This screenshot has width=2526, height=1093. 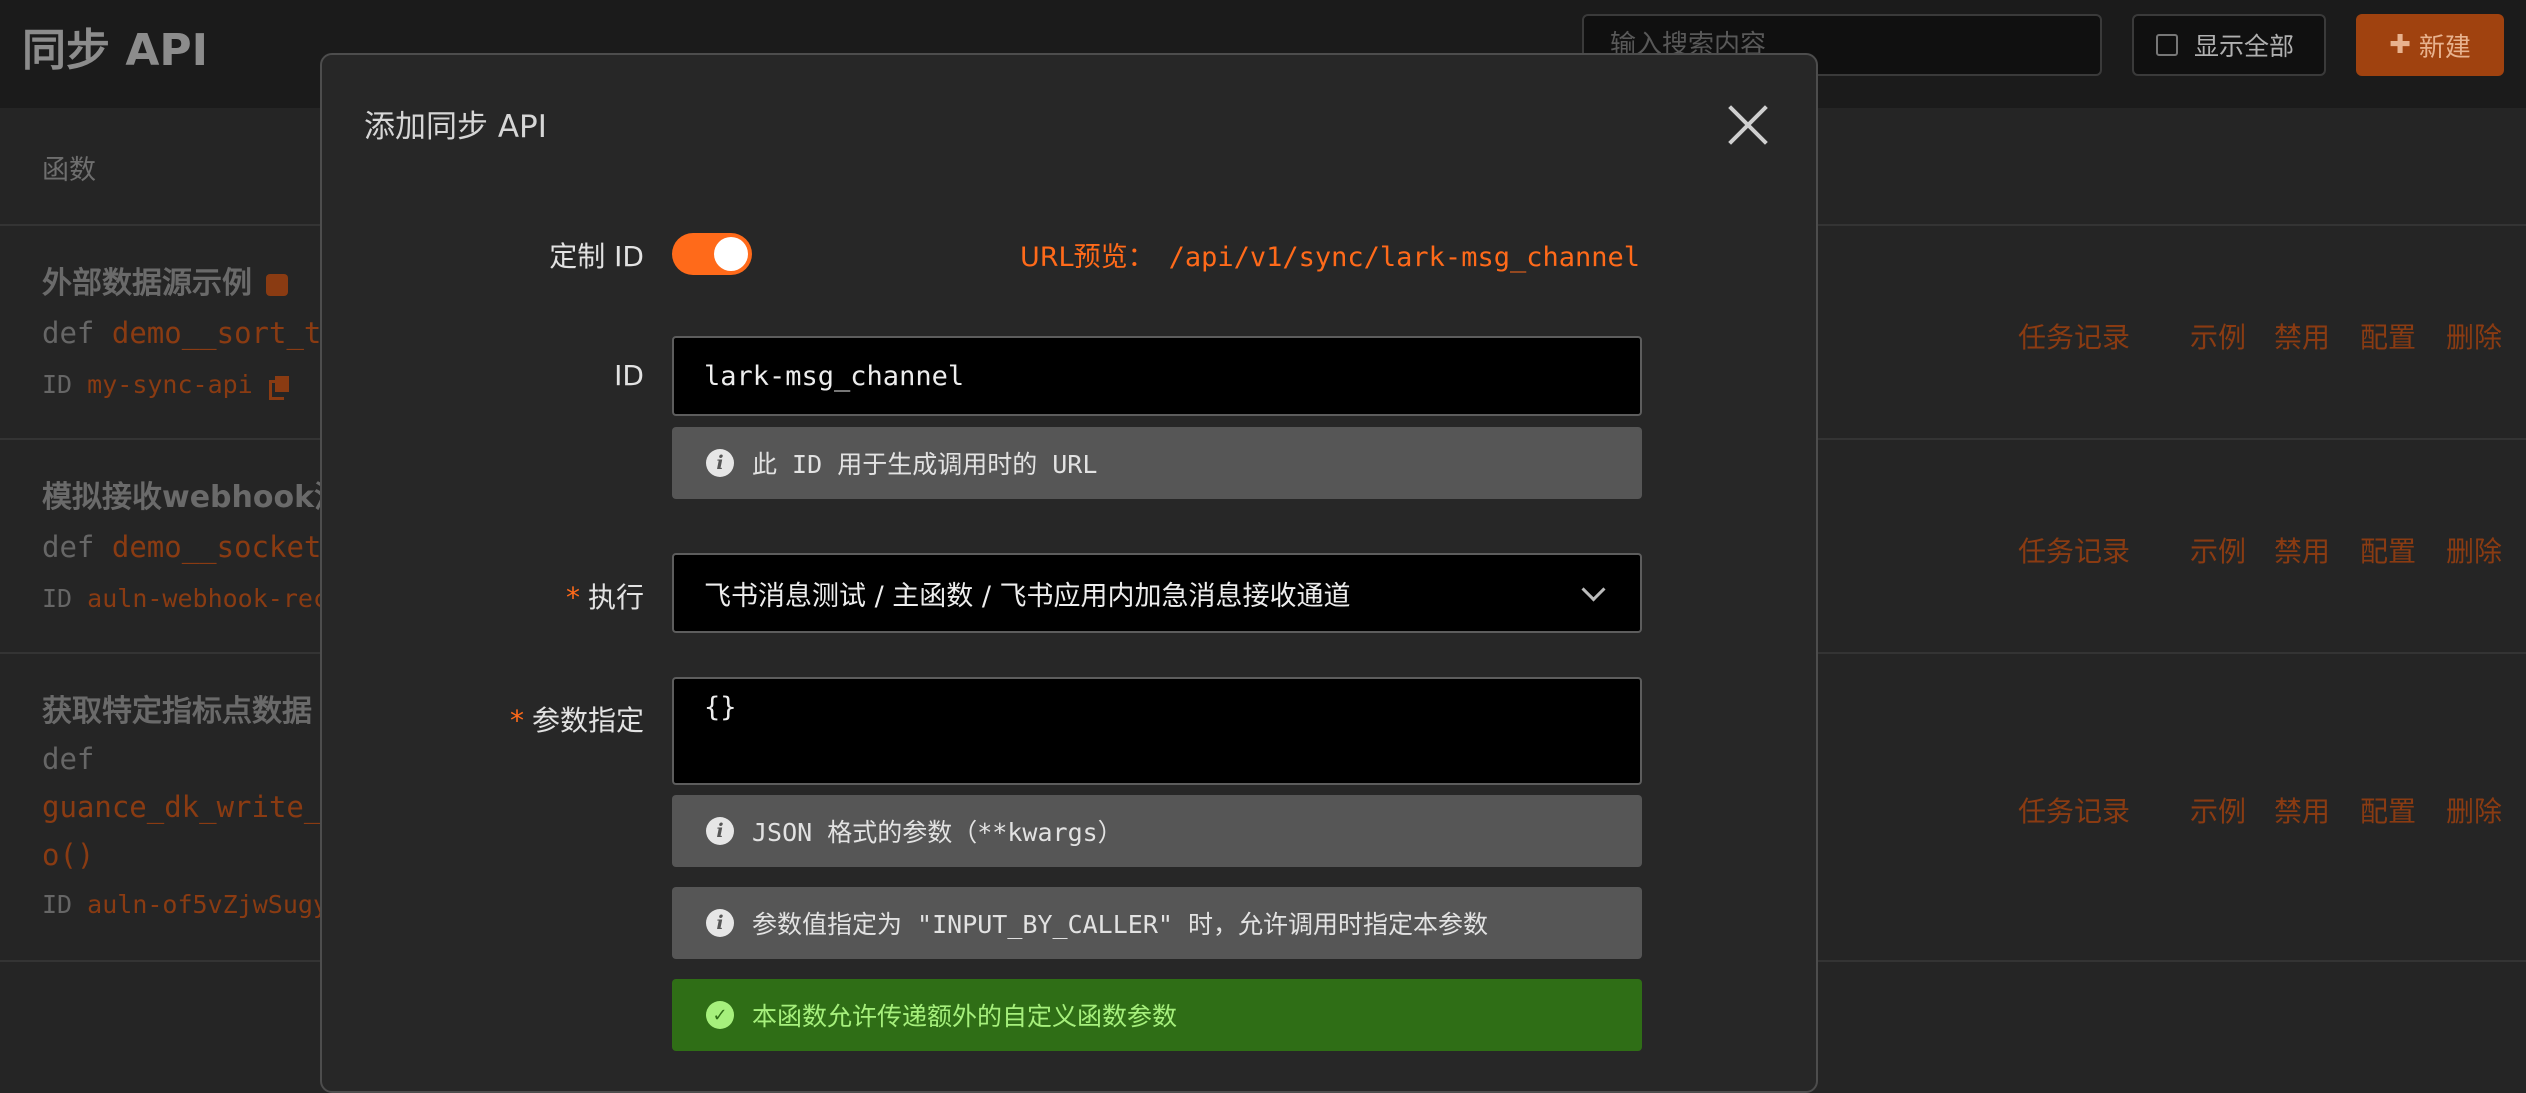 What do you see at coordinates (712, 254) in the screenshot?
I see `custom-id-switch` at bounding box center [712, 254].